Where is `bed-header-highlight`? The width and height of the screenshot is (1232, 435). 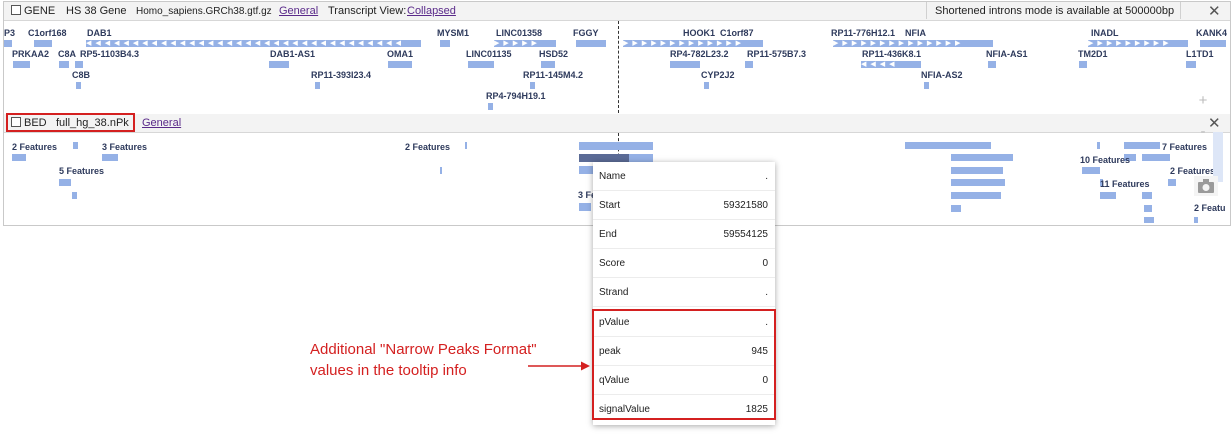
bed-header-highlight is located at coordinates (70, 122).